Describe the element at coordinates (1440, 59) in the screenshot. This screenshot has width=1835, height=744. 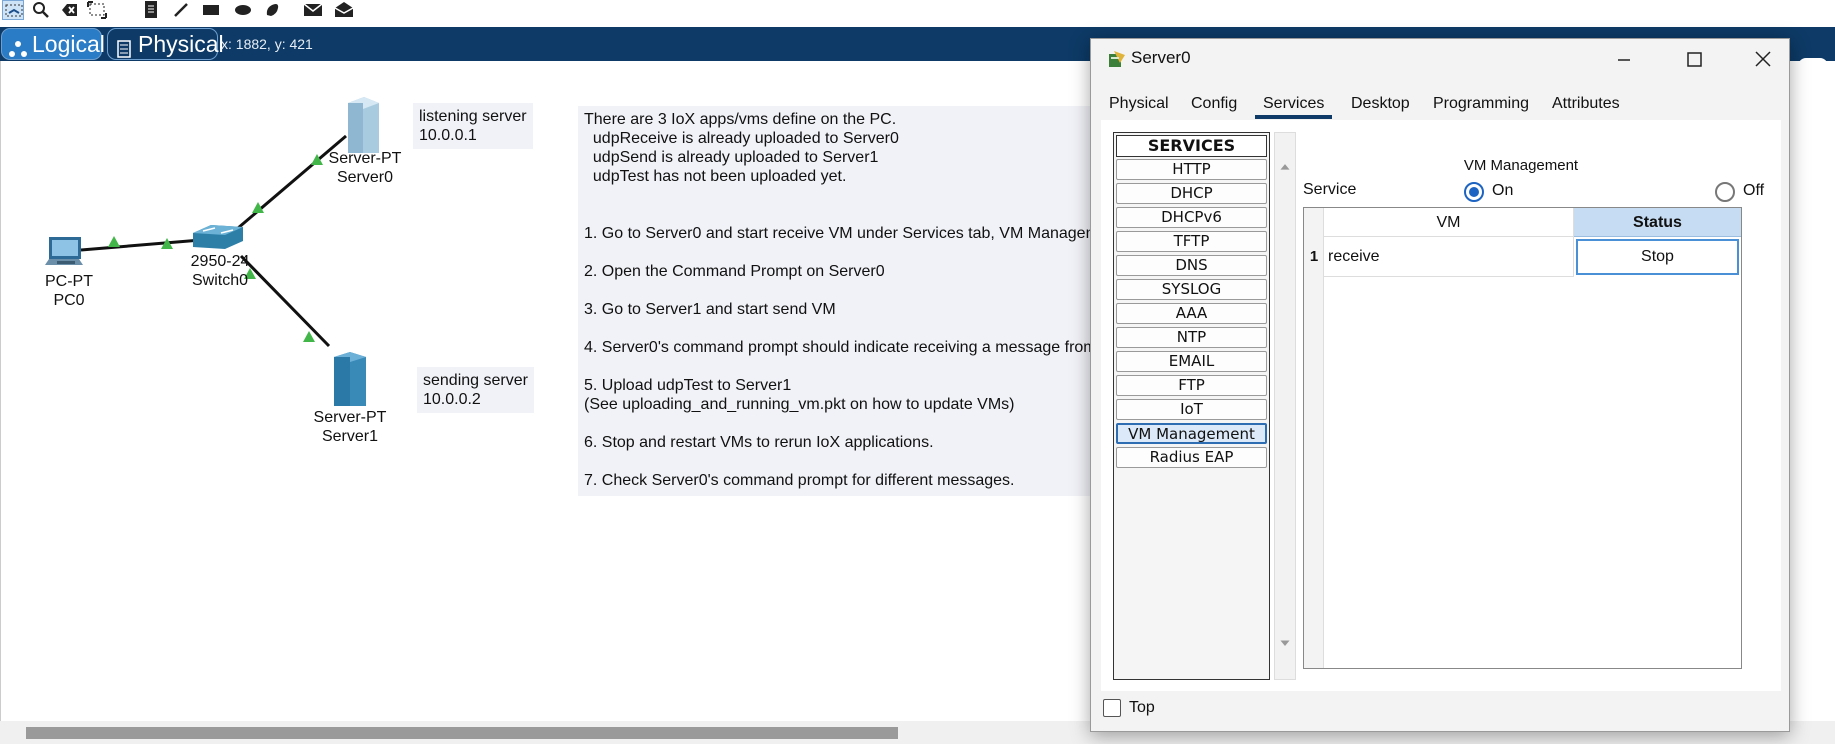
I see `dialog-titlebar: Server0` at that location.